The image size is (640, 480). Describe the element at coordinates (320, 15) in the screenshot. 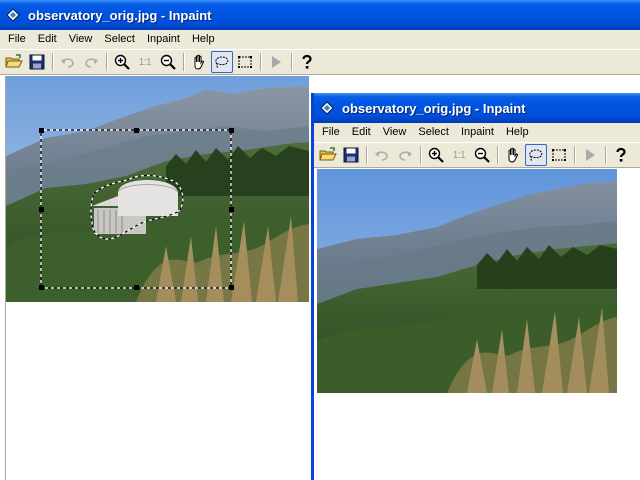

I see `back-window-titlebar: observatory_orig.jpg - Inpaint` at that location.